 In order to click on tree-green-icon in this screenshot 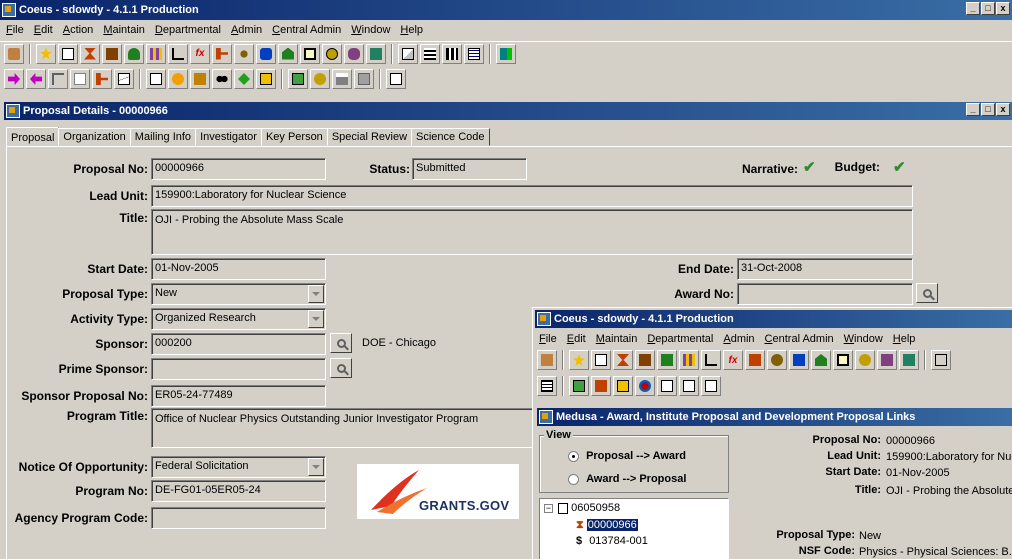, I will do `click(244, 79)`.